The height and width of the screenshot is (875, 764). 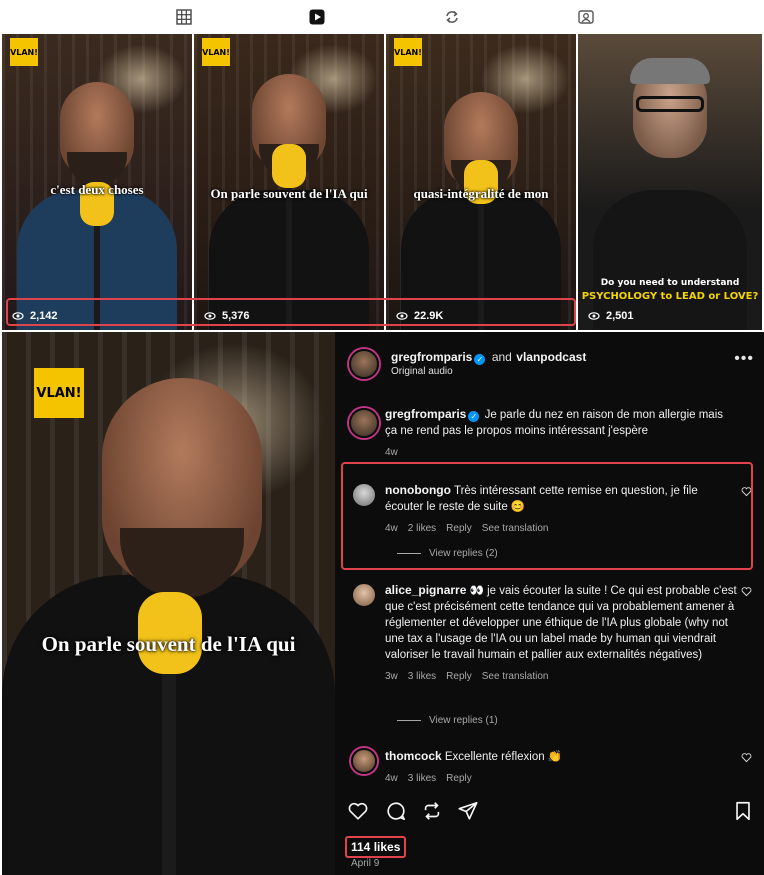 What do you see at coordinates (670, 296) in the screenshot?
I see `promo-line-2: PSYCHOLOGY to LEAD or LOVE?` at bounding box center [670, 296].